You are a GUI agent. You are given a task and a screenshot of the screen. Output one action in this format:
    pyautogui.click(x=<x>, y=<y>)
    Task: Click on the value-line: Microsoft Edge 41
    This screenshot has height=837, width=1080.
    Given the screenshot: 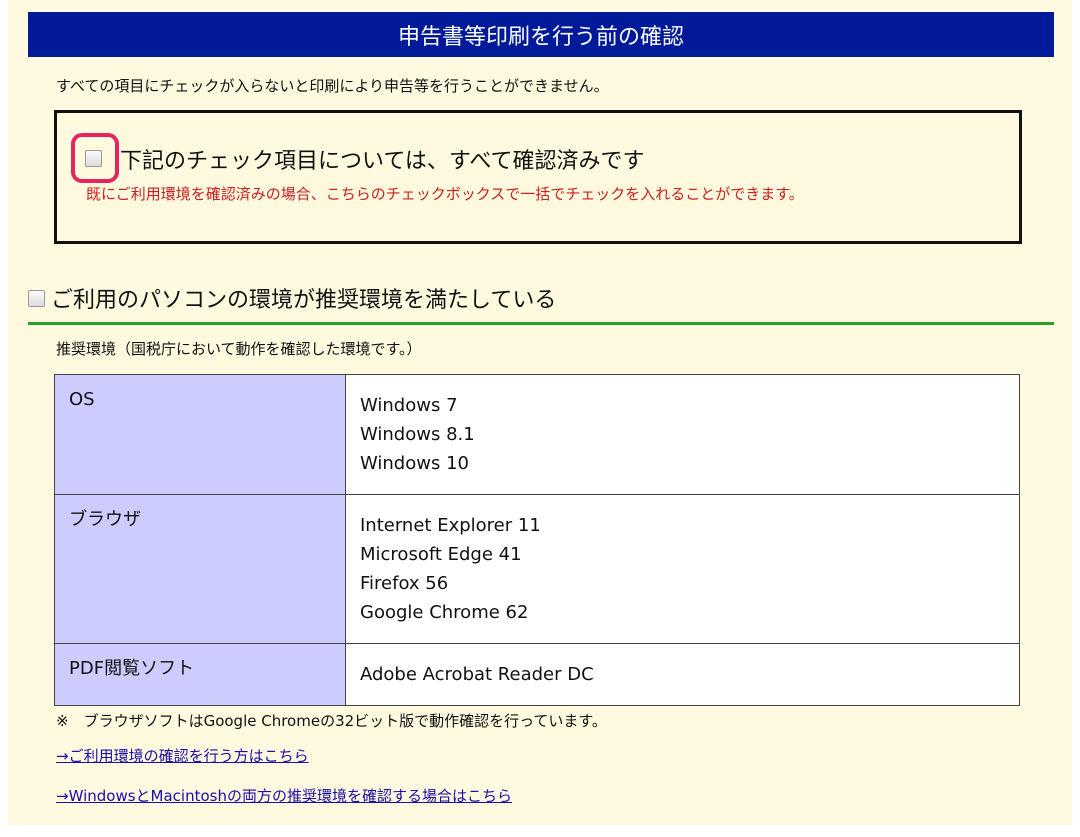 What is the action you would take?
    pyautogui.click(x=441, y=554)
    